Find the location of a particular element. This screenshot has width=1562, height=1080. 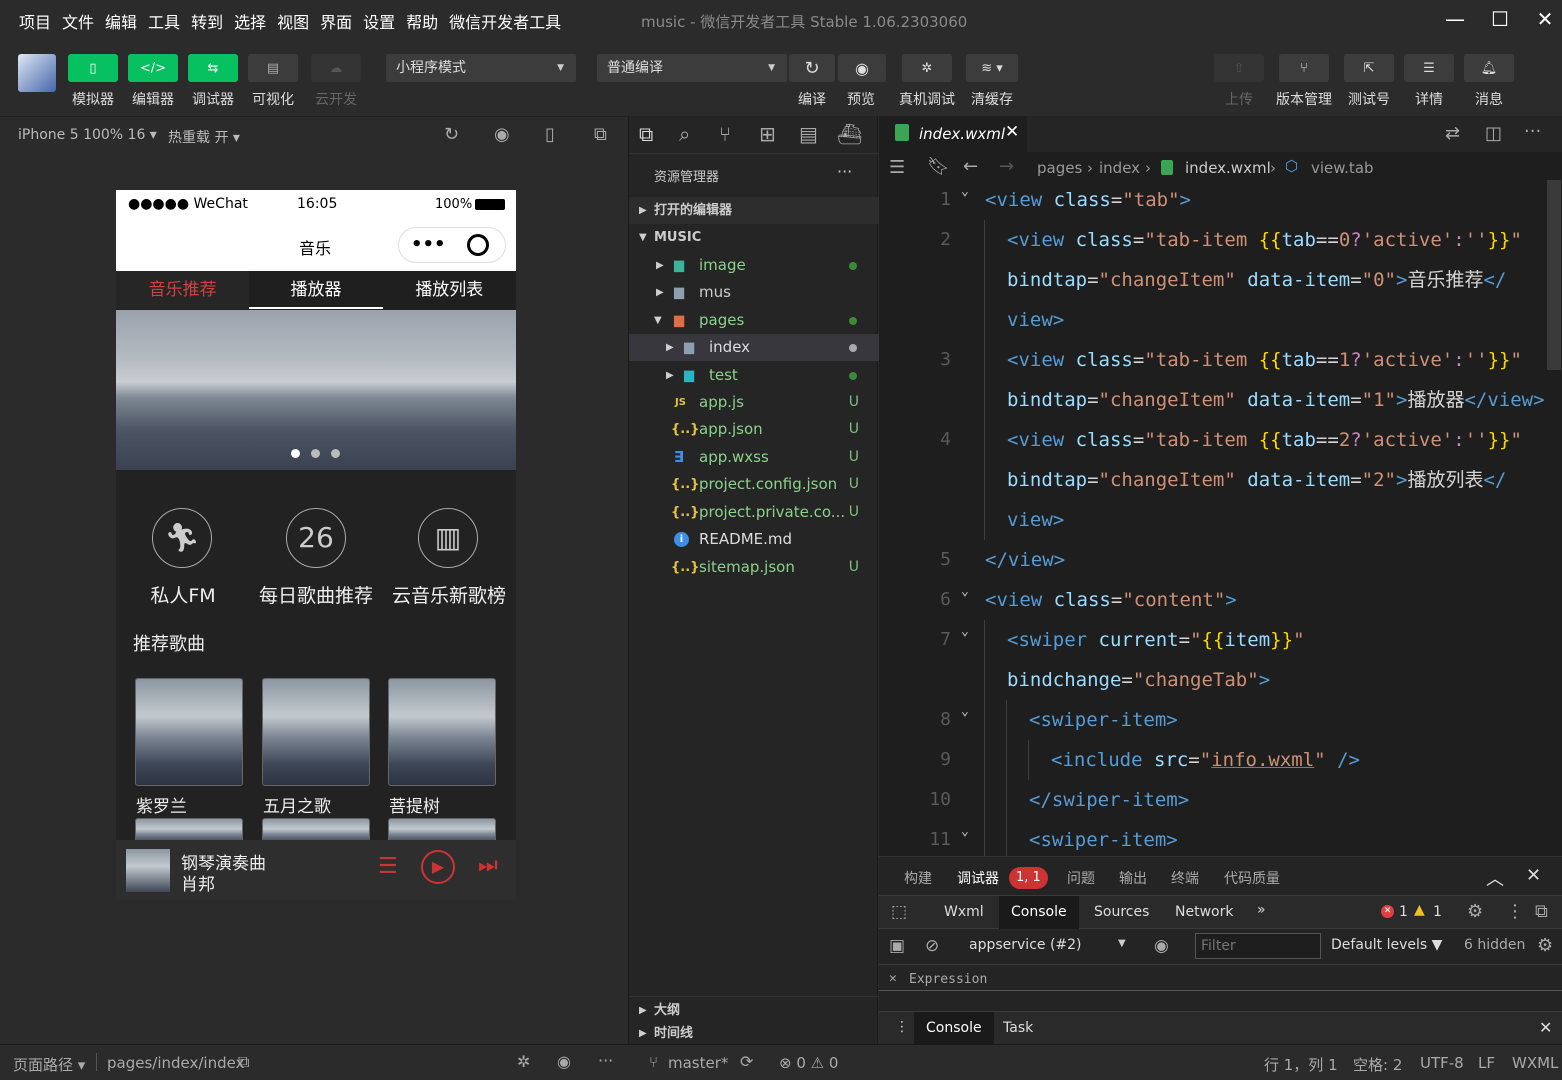

bar-chart-icon: ▥ is located at coordinates (448, 538).